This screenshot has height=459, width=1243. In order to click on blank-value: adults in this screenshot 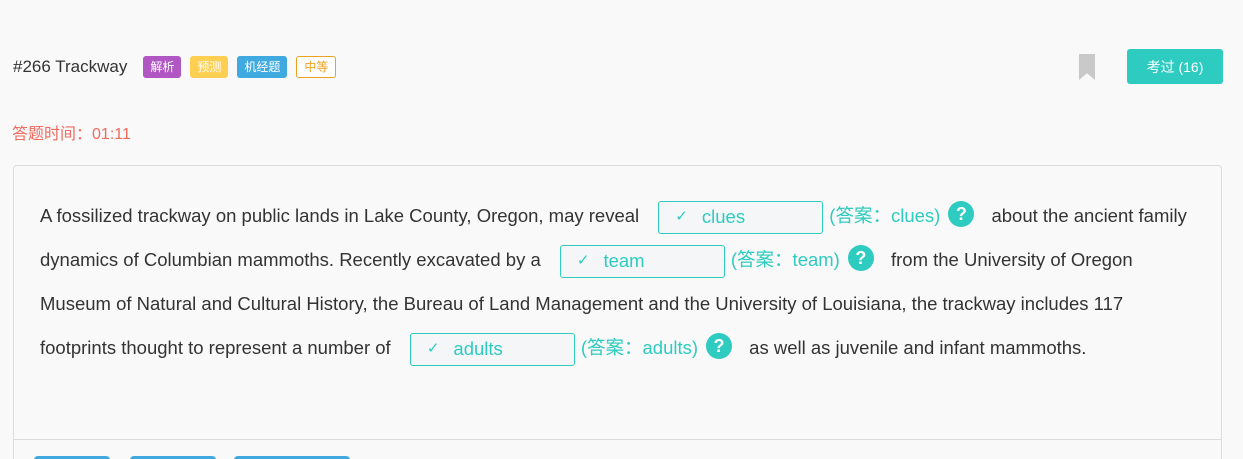, I will do `click(478, 349)`.